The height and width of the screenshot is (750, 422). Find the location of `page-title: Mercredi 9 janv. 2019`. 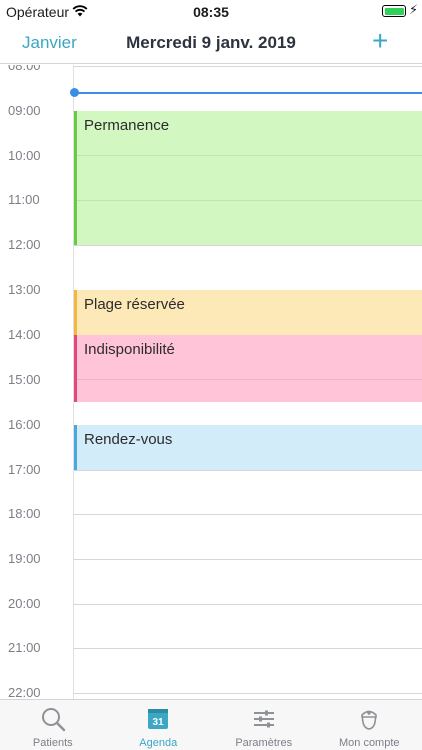

page-title: Mercredi 9 janv. 2019 is located at coordinates (211, 42).